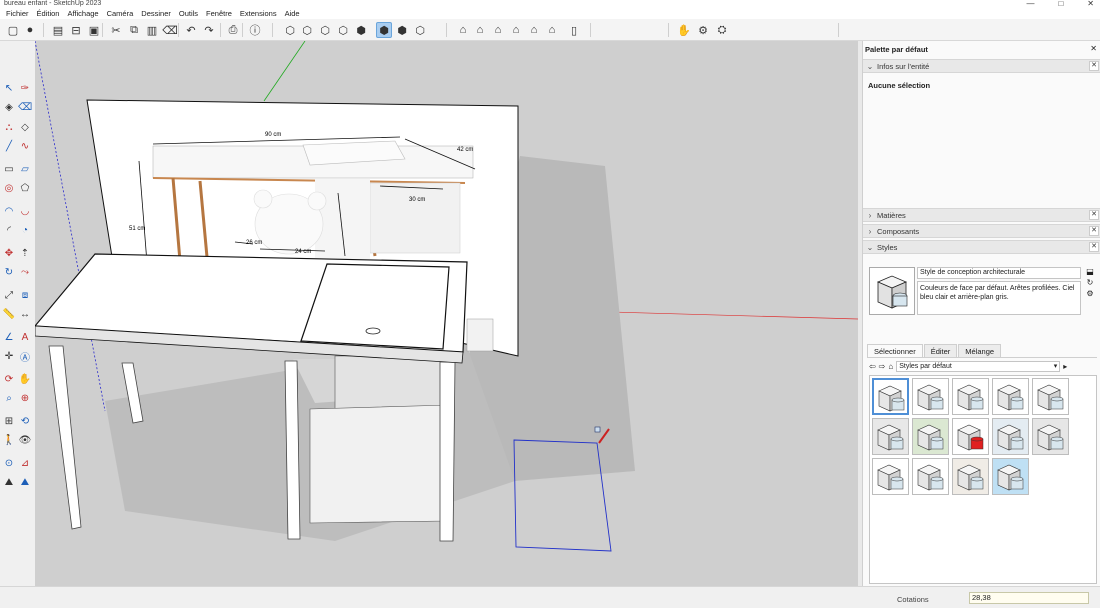 Image resolution: width=1100 pixels, height=608 pixels. Describe the element at coordinates (1089, 293) in the screenshot. I see `create-style-icon: ⚙` at that location.